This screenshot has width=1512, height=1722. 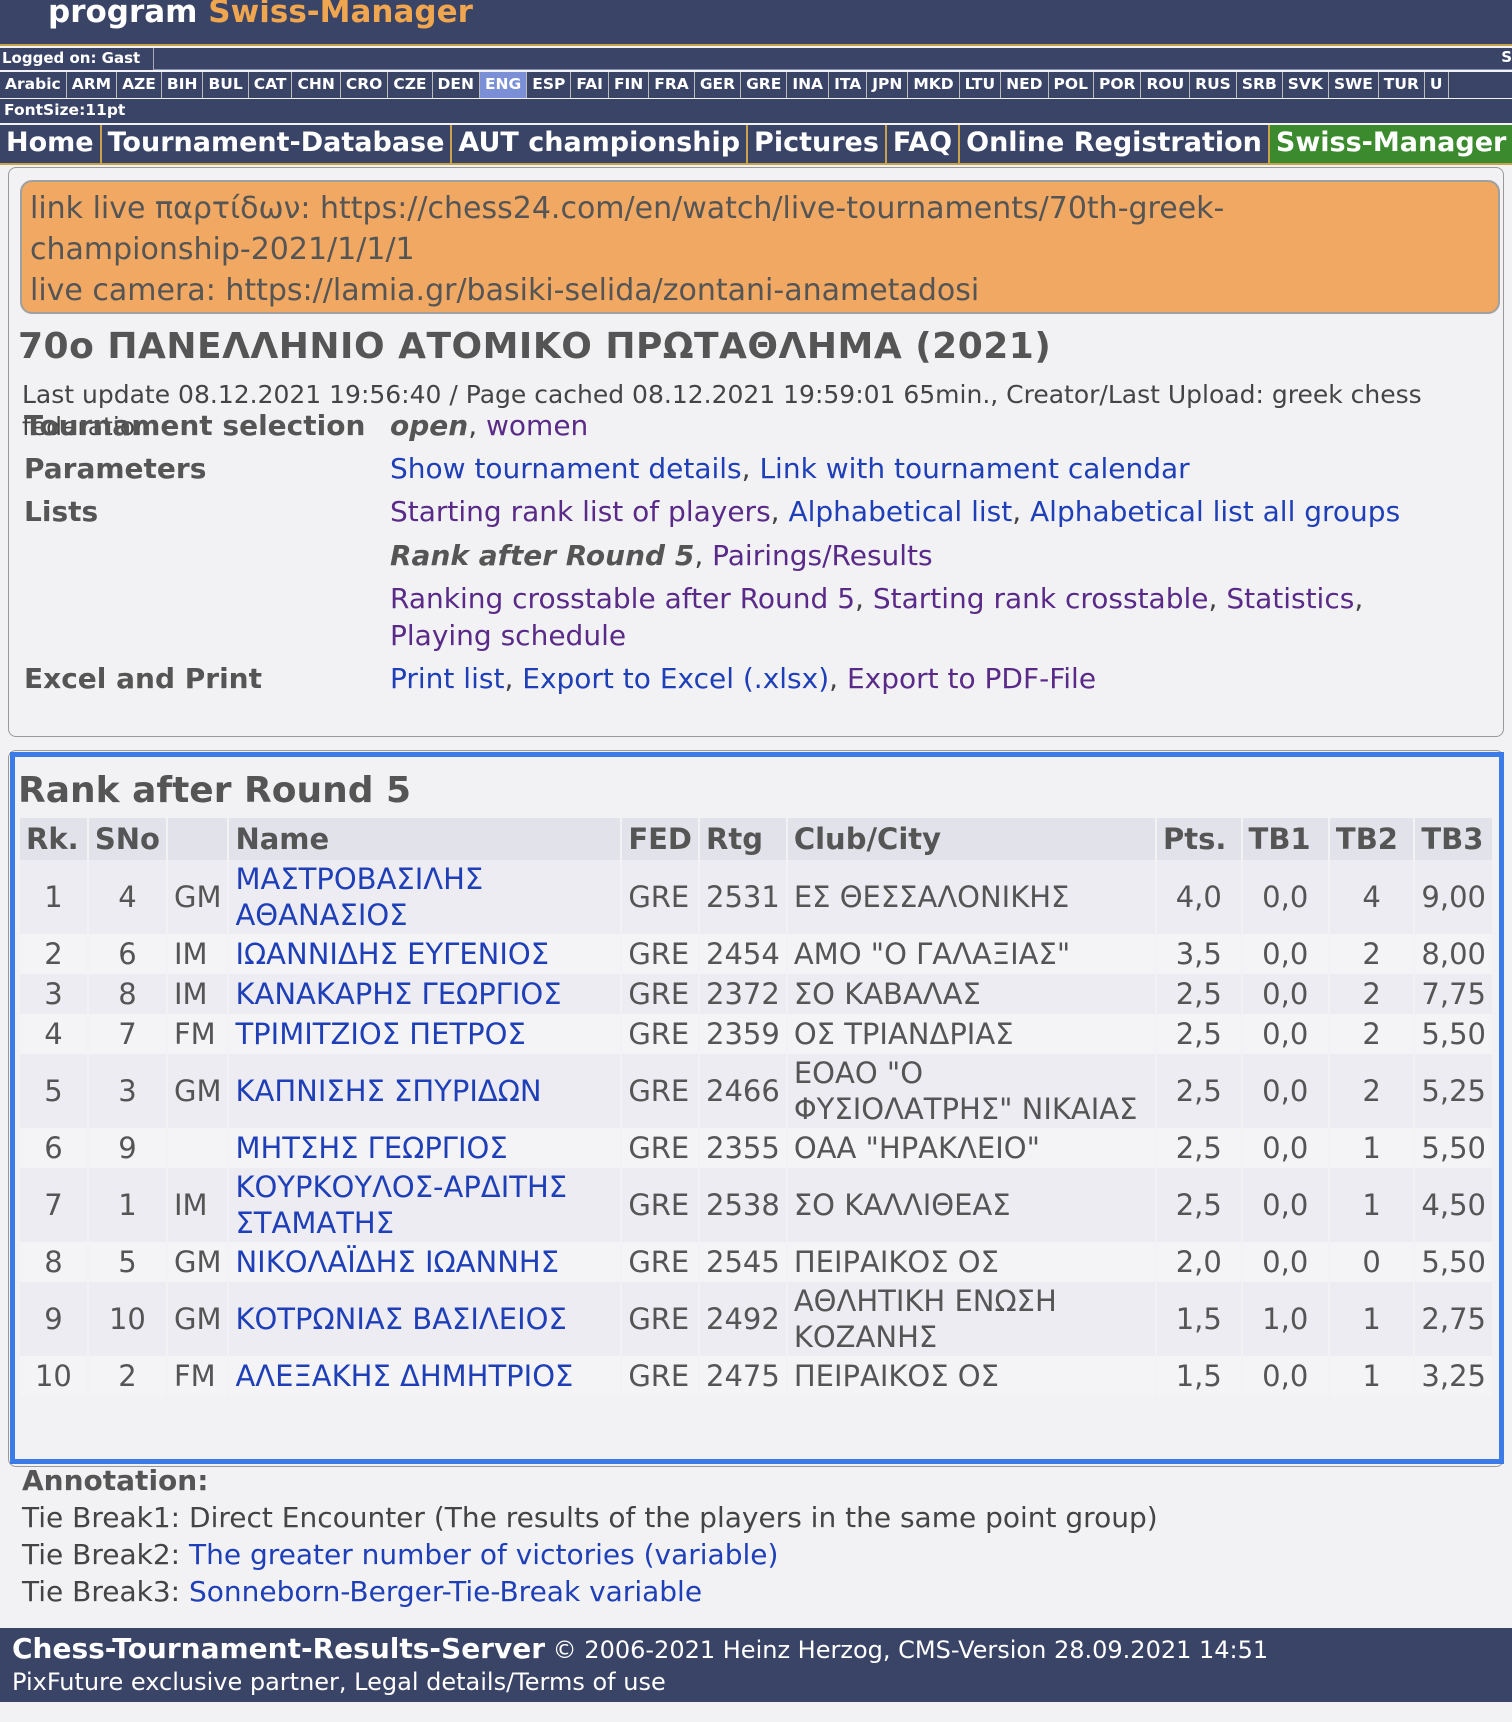 I want to click on language-fai: FAI, so click(x=590, y=85).